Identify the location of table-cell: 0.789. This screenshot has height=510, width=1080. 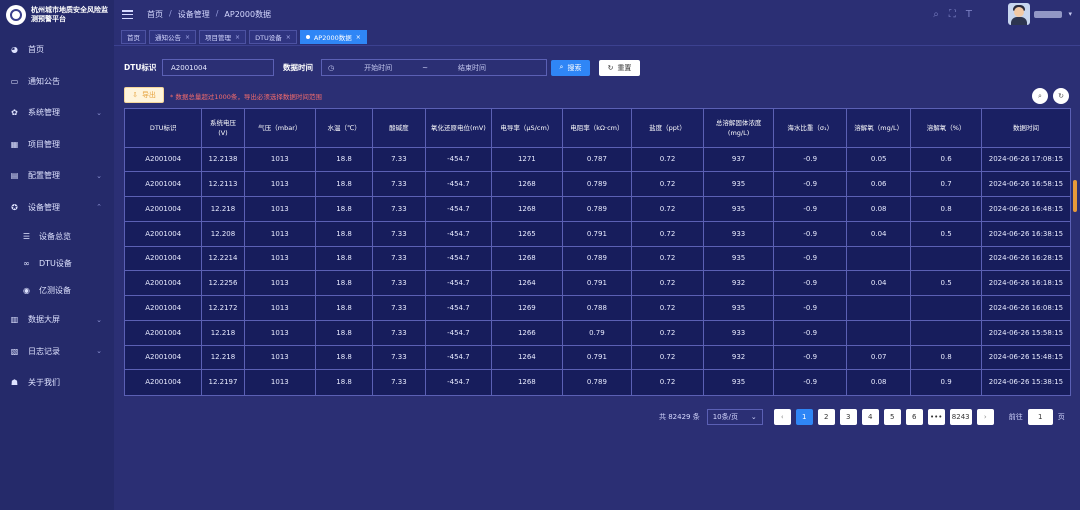
(597, 259).